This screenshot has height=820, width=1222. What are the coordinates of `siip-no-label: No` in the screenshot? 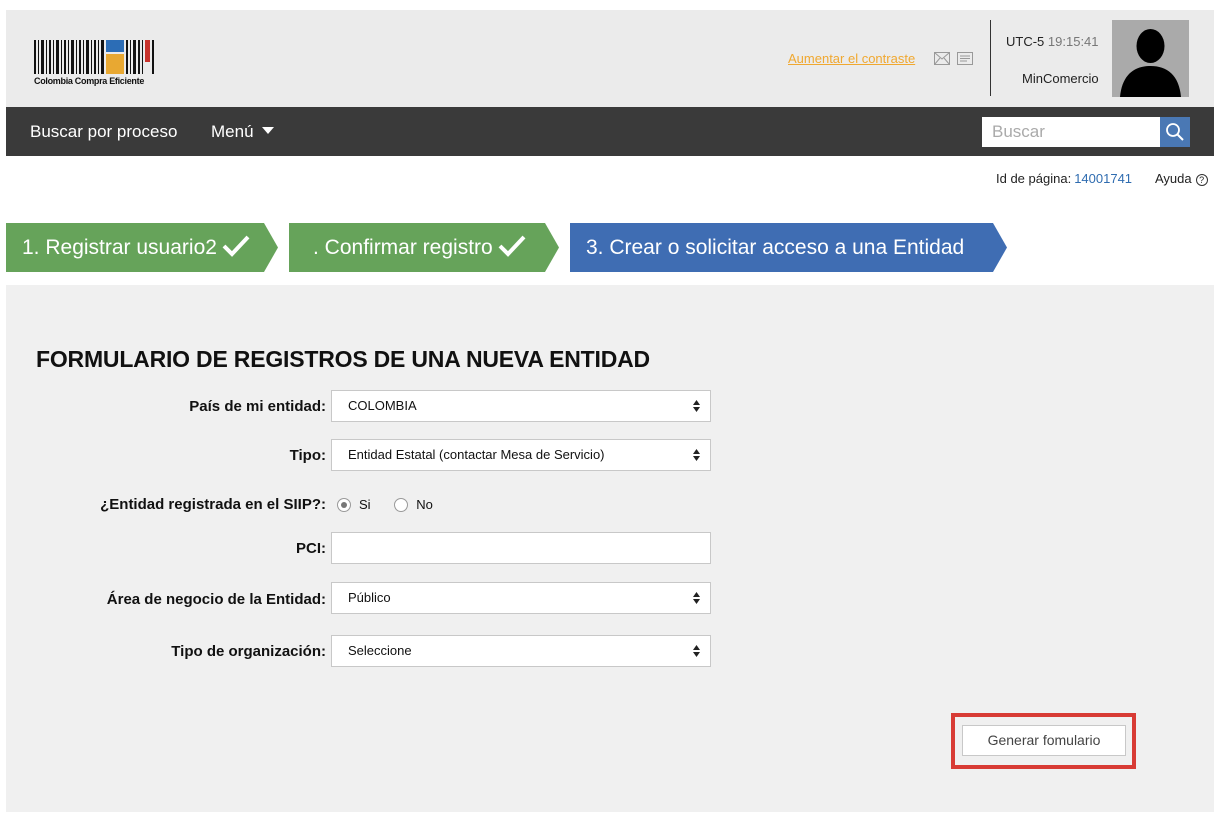 It's located at (424, 504).